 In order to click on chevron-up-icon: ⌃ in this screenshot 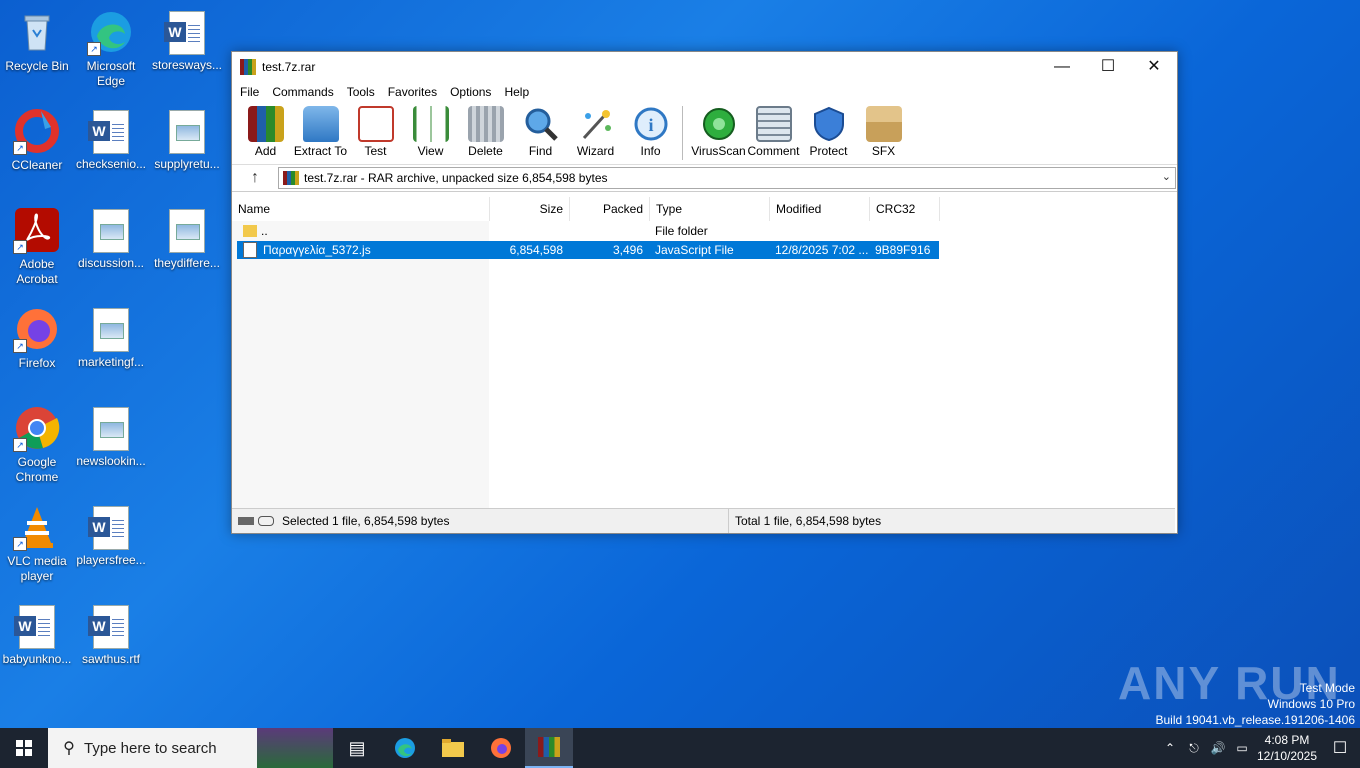, I will do `click(1170, 748)`.